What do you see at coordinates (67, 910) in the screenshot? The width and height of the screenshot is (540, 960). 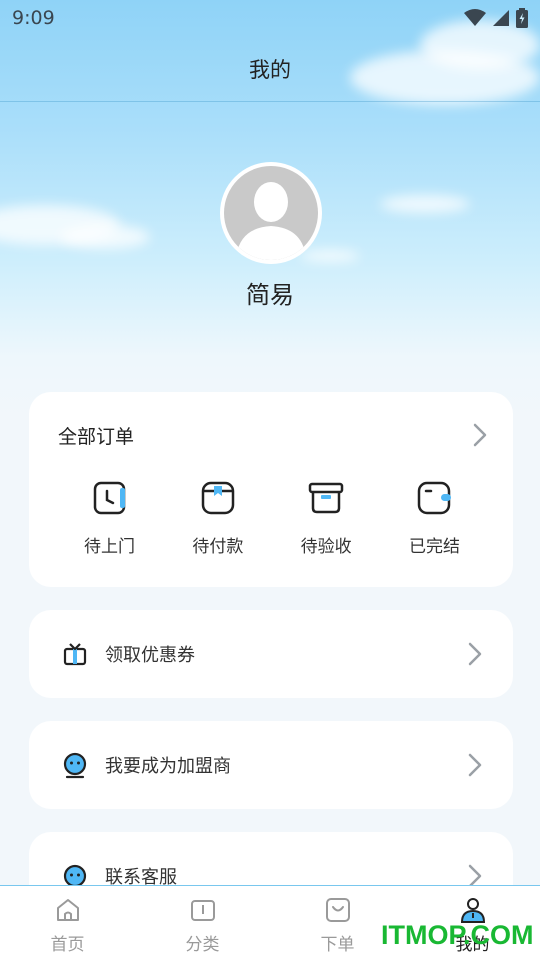 I see `home-icon` at bounding box center [67, 910].